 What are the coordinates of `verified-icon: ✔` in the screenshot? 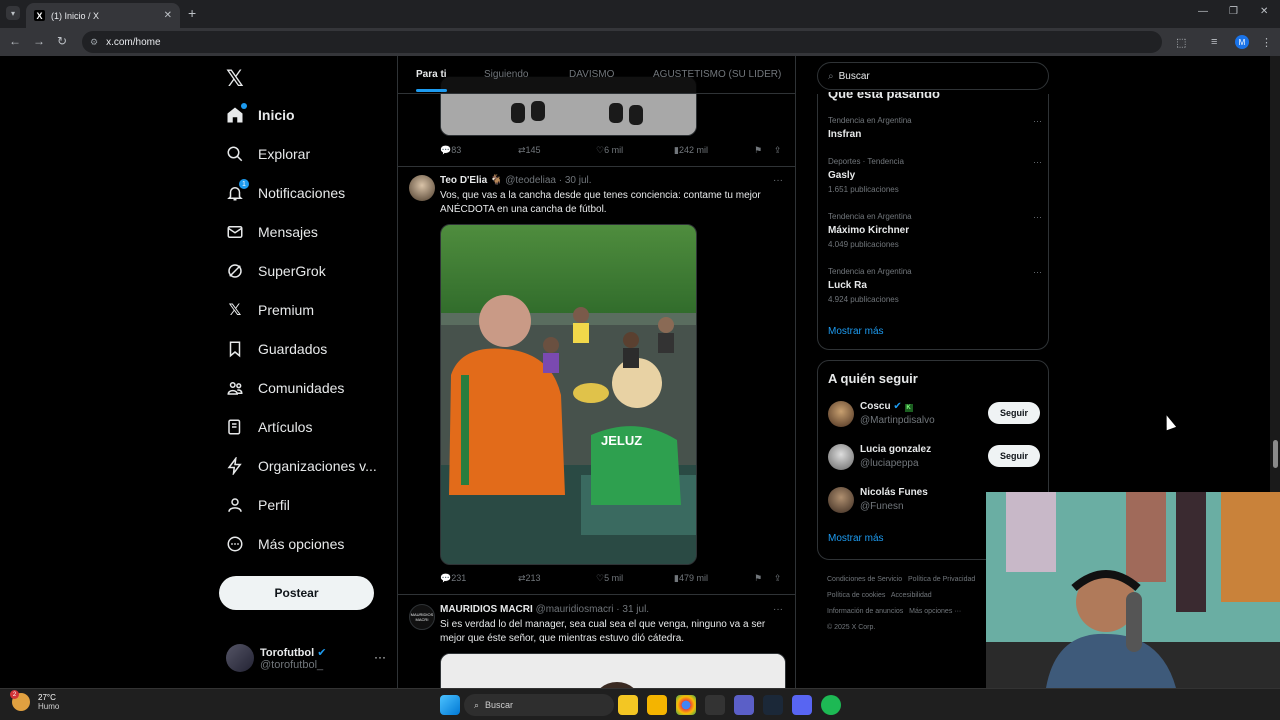 It's located at (322, 652).